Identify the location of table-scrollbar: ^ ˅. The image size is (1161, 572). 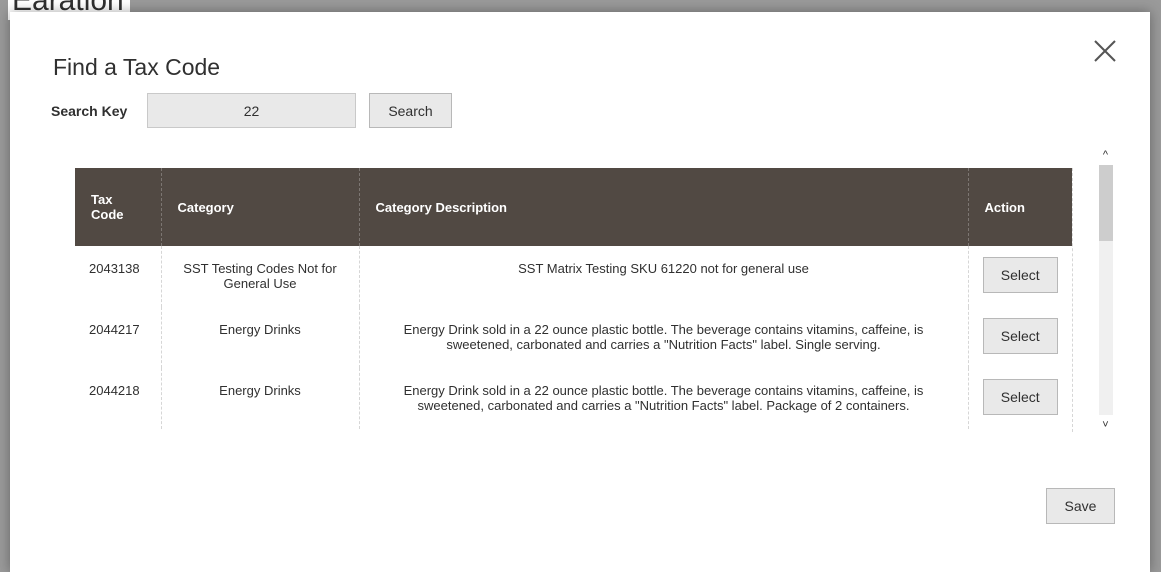
(1105, 290).